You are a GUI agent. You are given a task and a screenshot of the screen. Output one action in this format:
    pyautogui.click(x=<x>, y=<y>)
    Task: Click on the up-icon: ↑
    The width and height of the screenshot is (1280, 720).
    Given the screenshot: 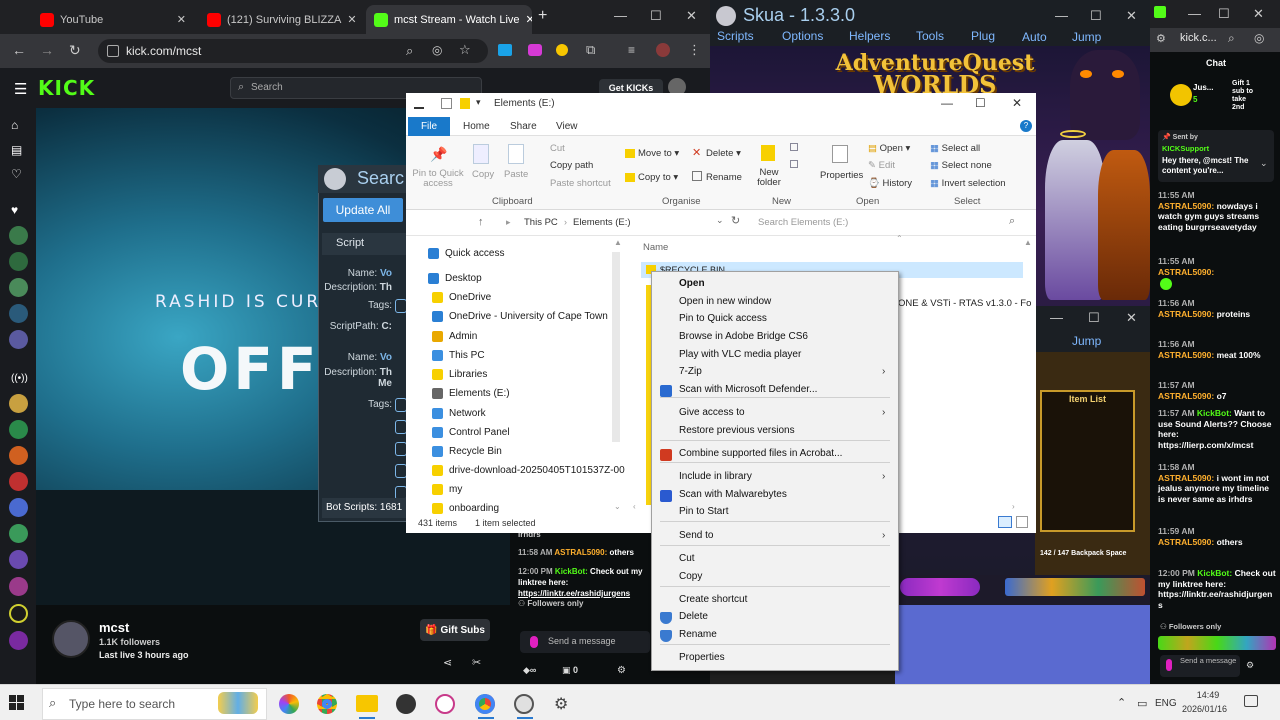 What is the action you would take?
    pyautogui.click(x=481, y=222)
    